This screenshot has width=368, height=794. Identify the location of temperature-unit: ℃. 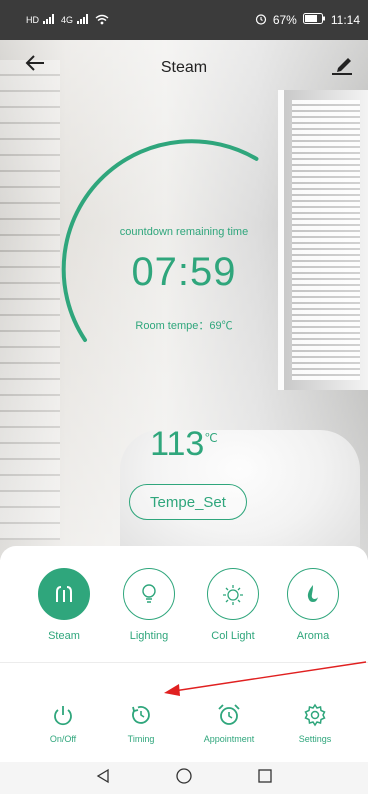
(211, 438).